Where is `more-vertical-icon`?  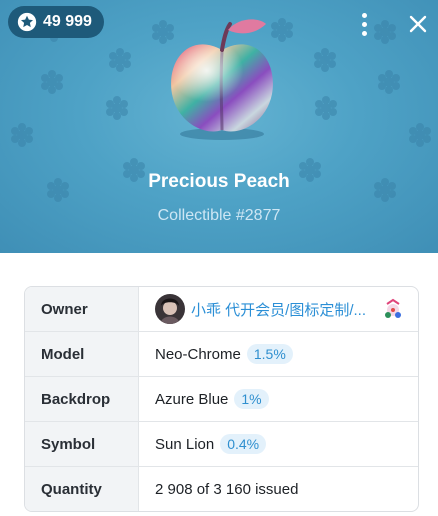 more-vertical-icon is located at coordinates (364, 15).